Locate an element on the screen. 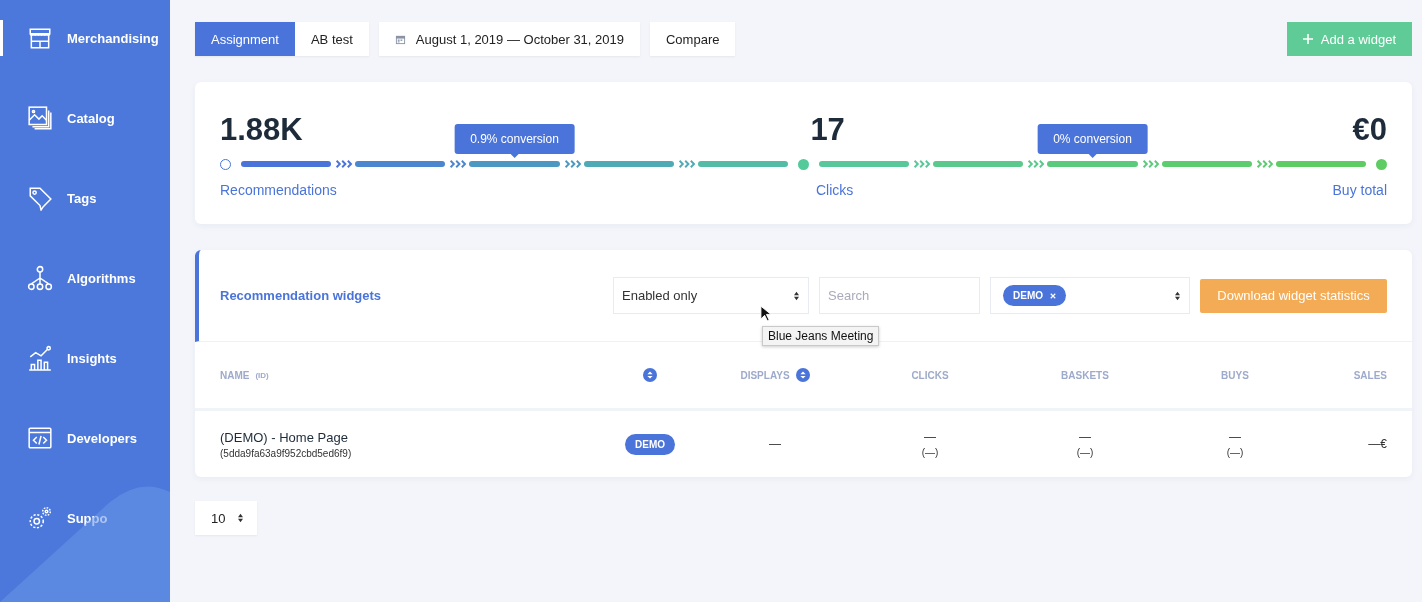 Image resolution: width=1422 pixels, height=602 pixels. tooltip: Blue Jeans Meeting is located at coordinates (821, 336).